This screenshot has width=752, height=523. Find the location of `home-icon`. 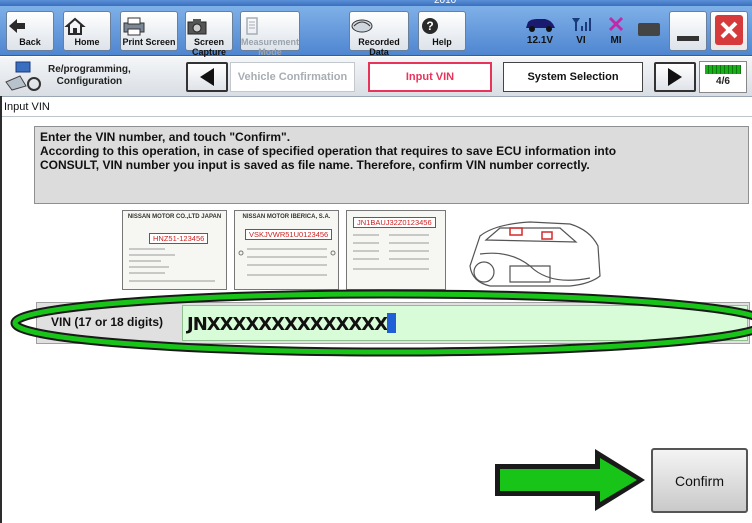

home-icon is located at coordinates (75, 26).